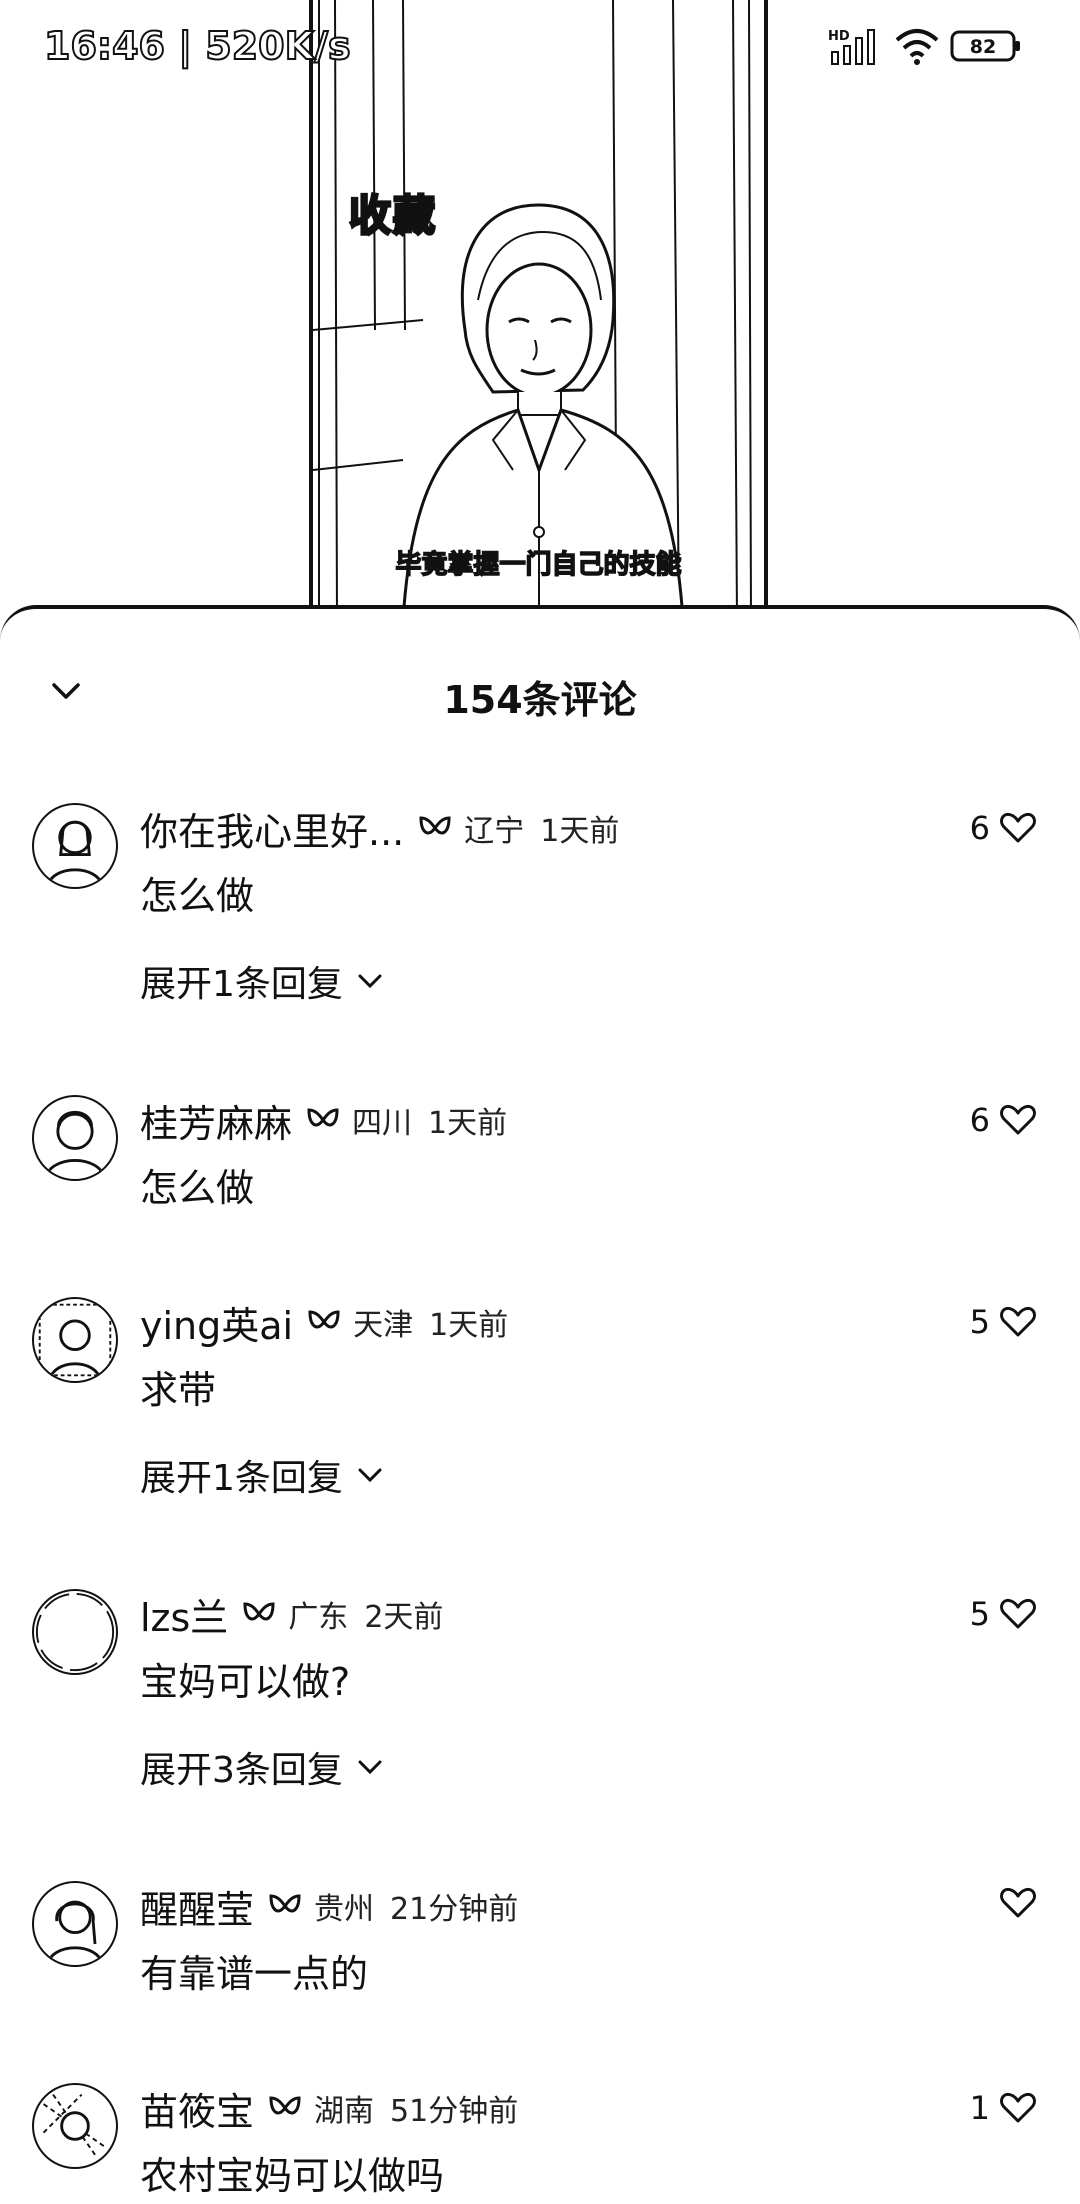 The height and width of the screenshot is (2204, 1080). What do you see at coordinates (856, 48) in the screenshot?
I see `signal-icon: HD` at bounding box center [856, 48].